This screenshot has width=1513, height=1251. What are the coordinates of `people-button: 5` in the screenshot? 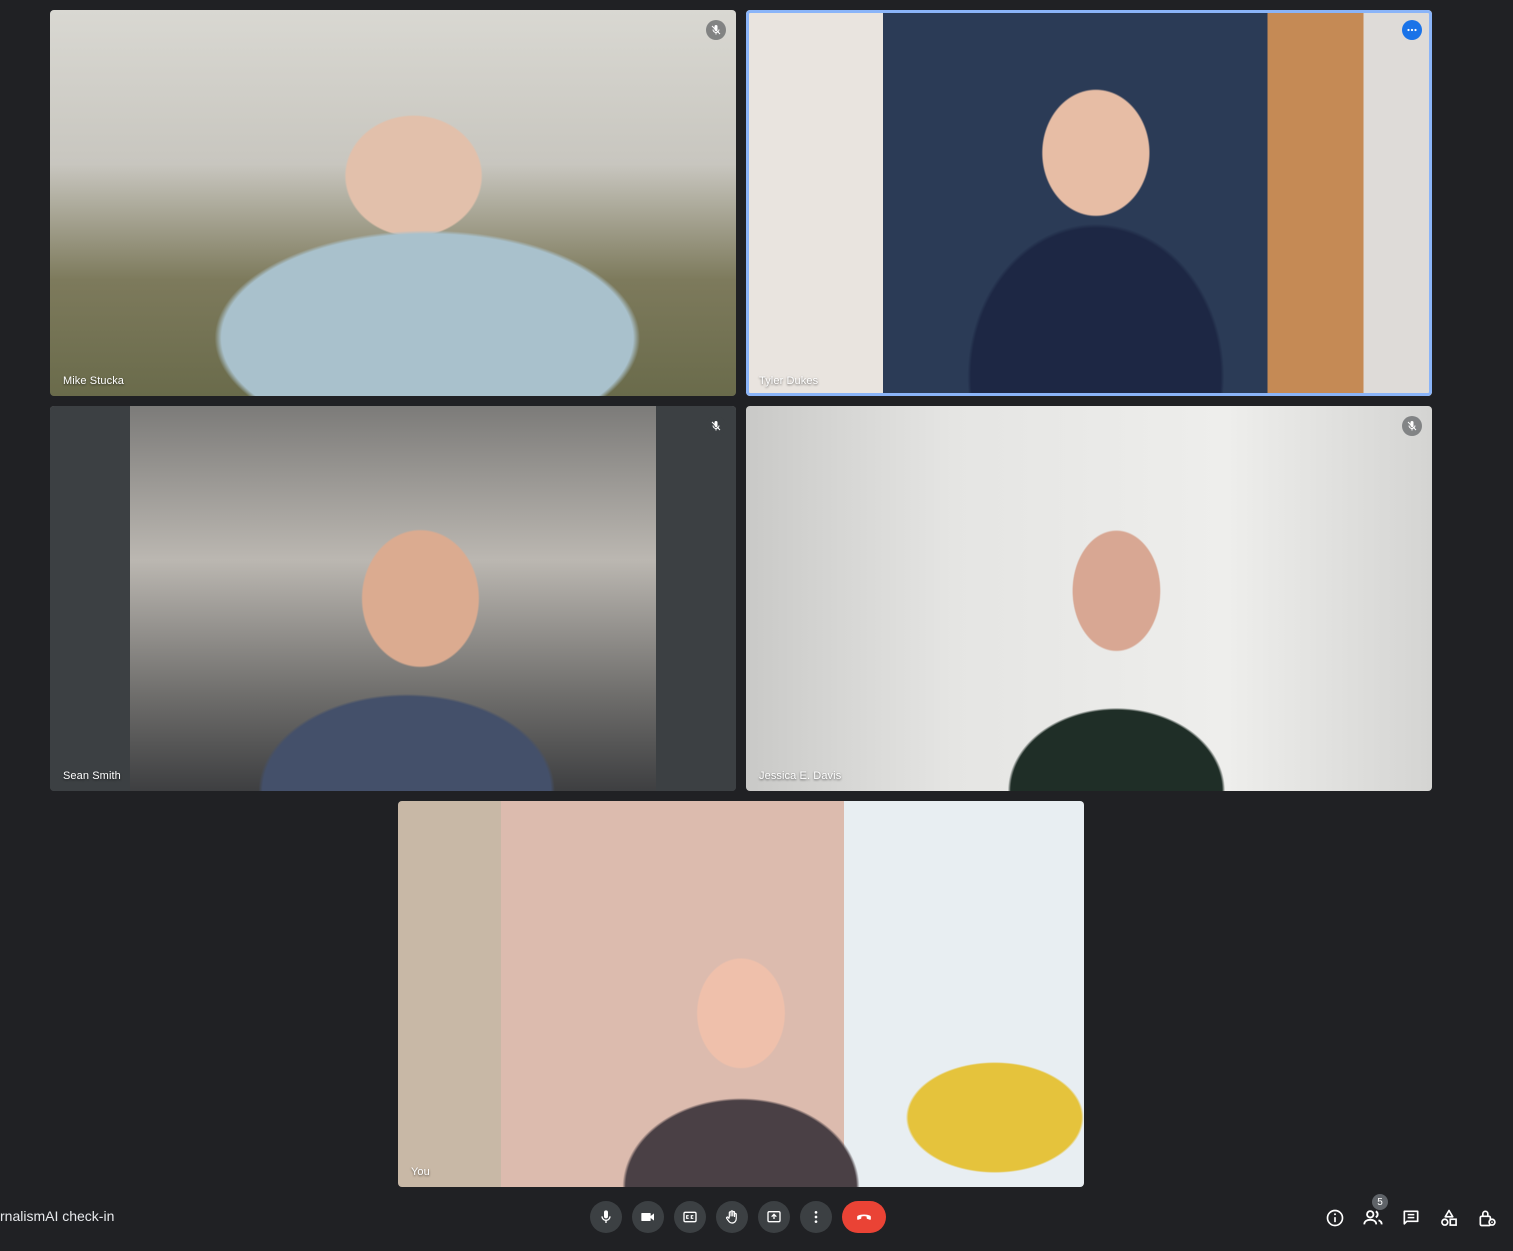 It's located at (1374, 1212).